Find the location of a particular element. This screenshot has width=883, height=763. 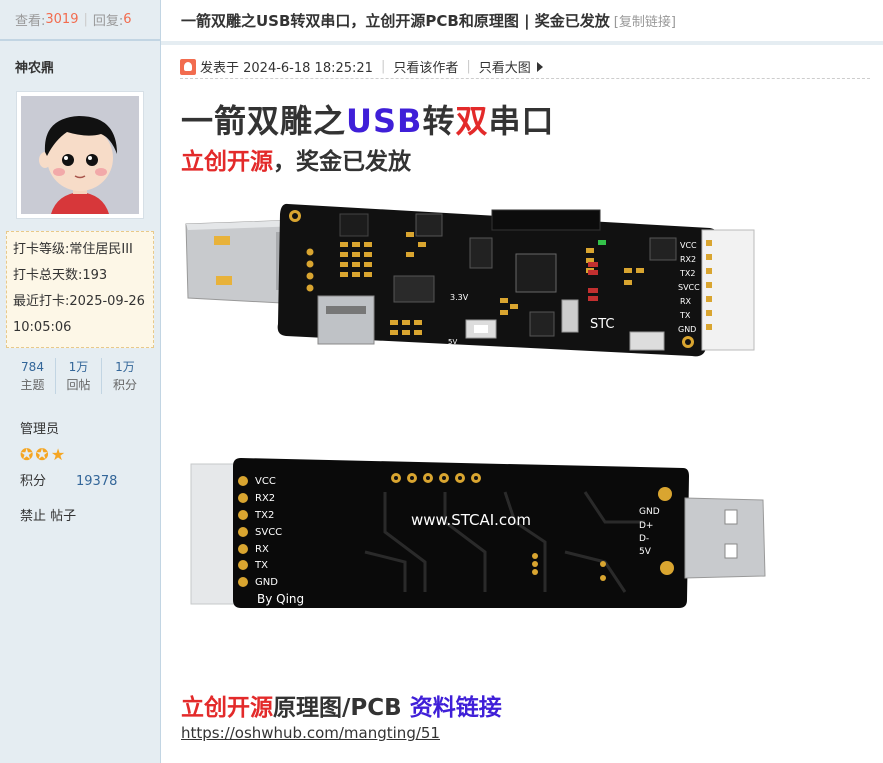

pcb-pin-label: VCC is located at coordinates (688, 245).